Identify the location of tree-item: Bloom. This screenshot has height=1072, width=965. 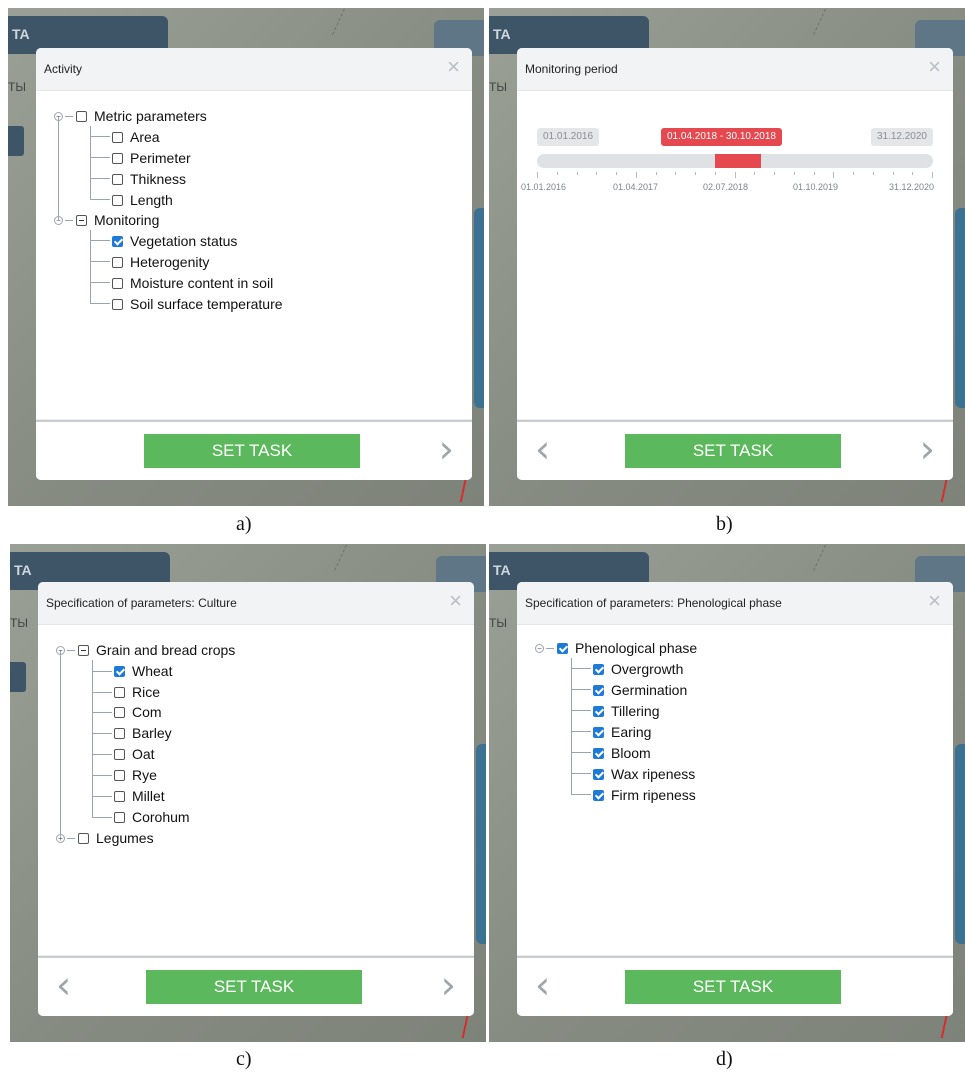
(622, 753).